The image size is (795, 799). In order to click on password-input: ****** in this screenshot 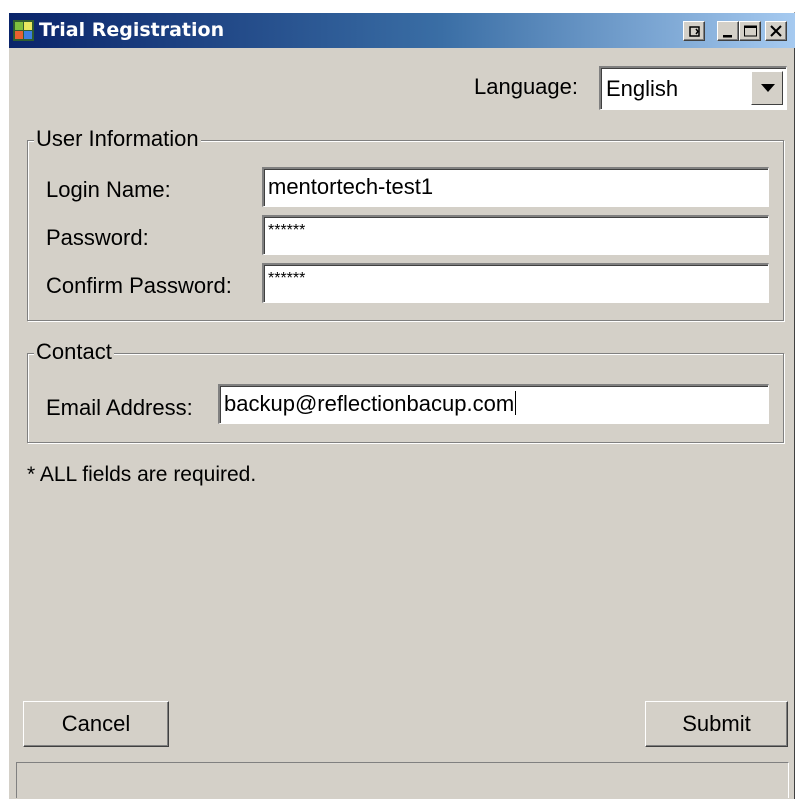, I will do `click(515, 235)`.